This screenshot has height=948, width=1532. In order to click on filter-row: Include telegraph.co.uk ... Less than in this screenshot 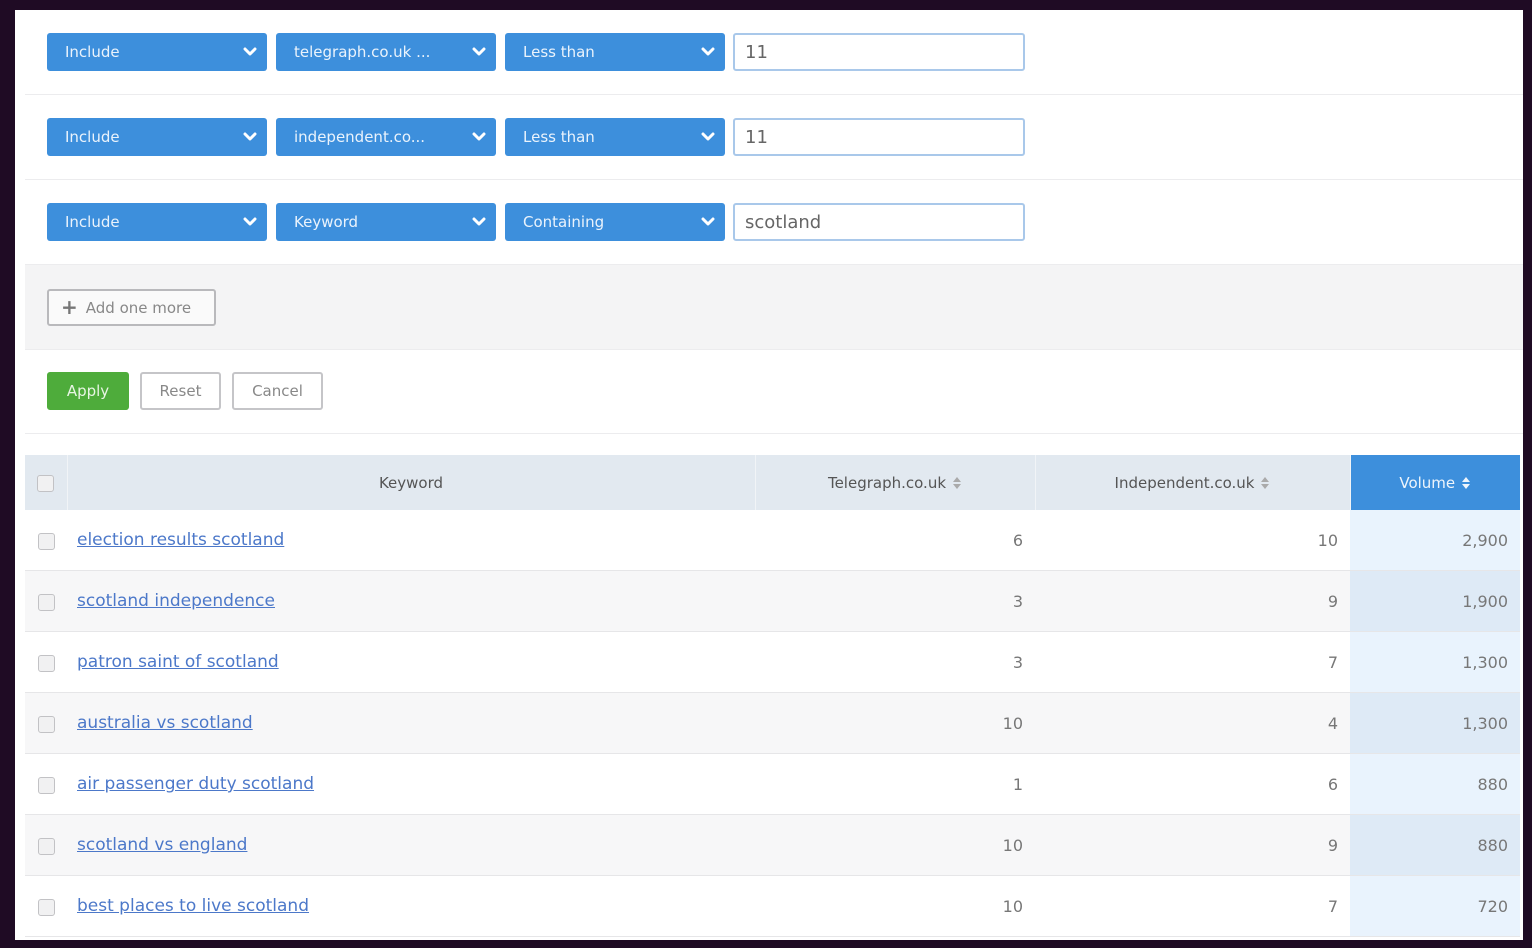, I will do `click(774, 52)`.